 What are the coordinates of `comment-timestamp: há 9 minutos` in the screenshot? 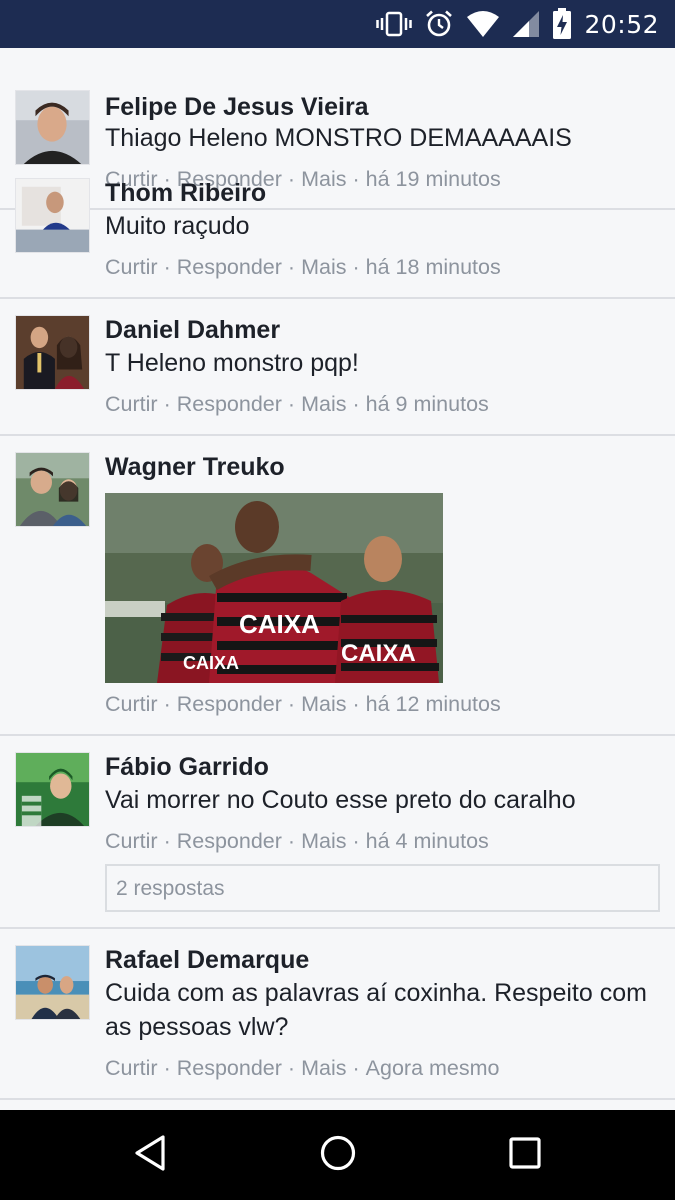 It's located at (427, 404).